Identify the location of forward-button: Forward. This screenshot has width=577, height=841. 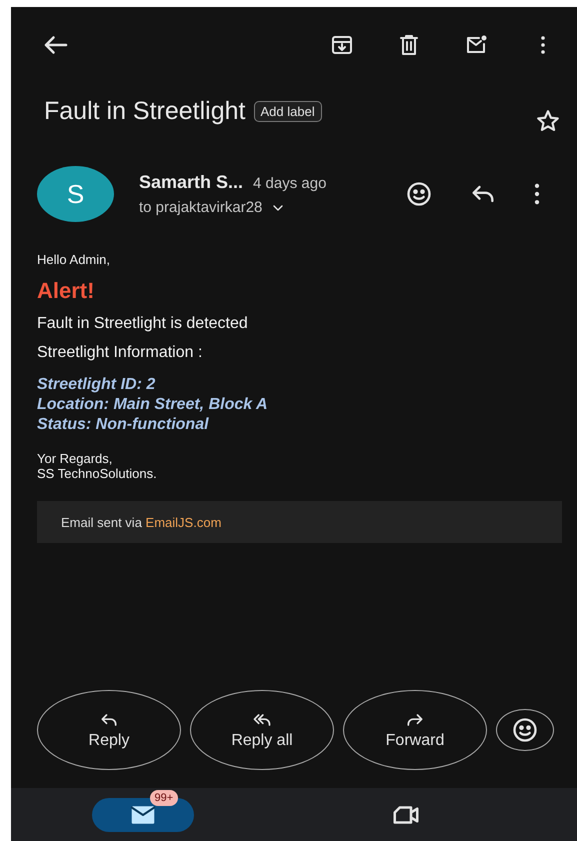
(415, 730).